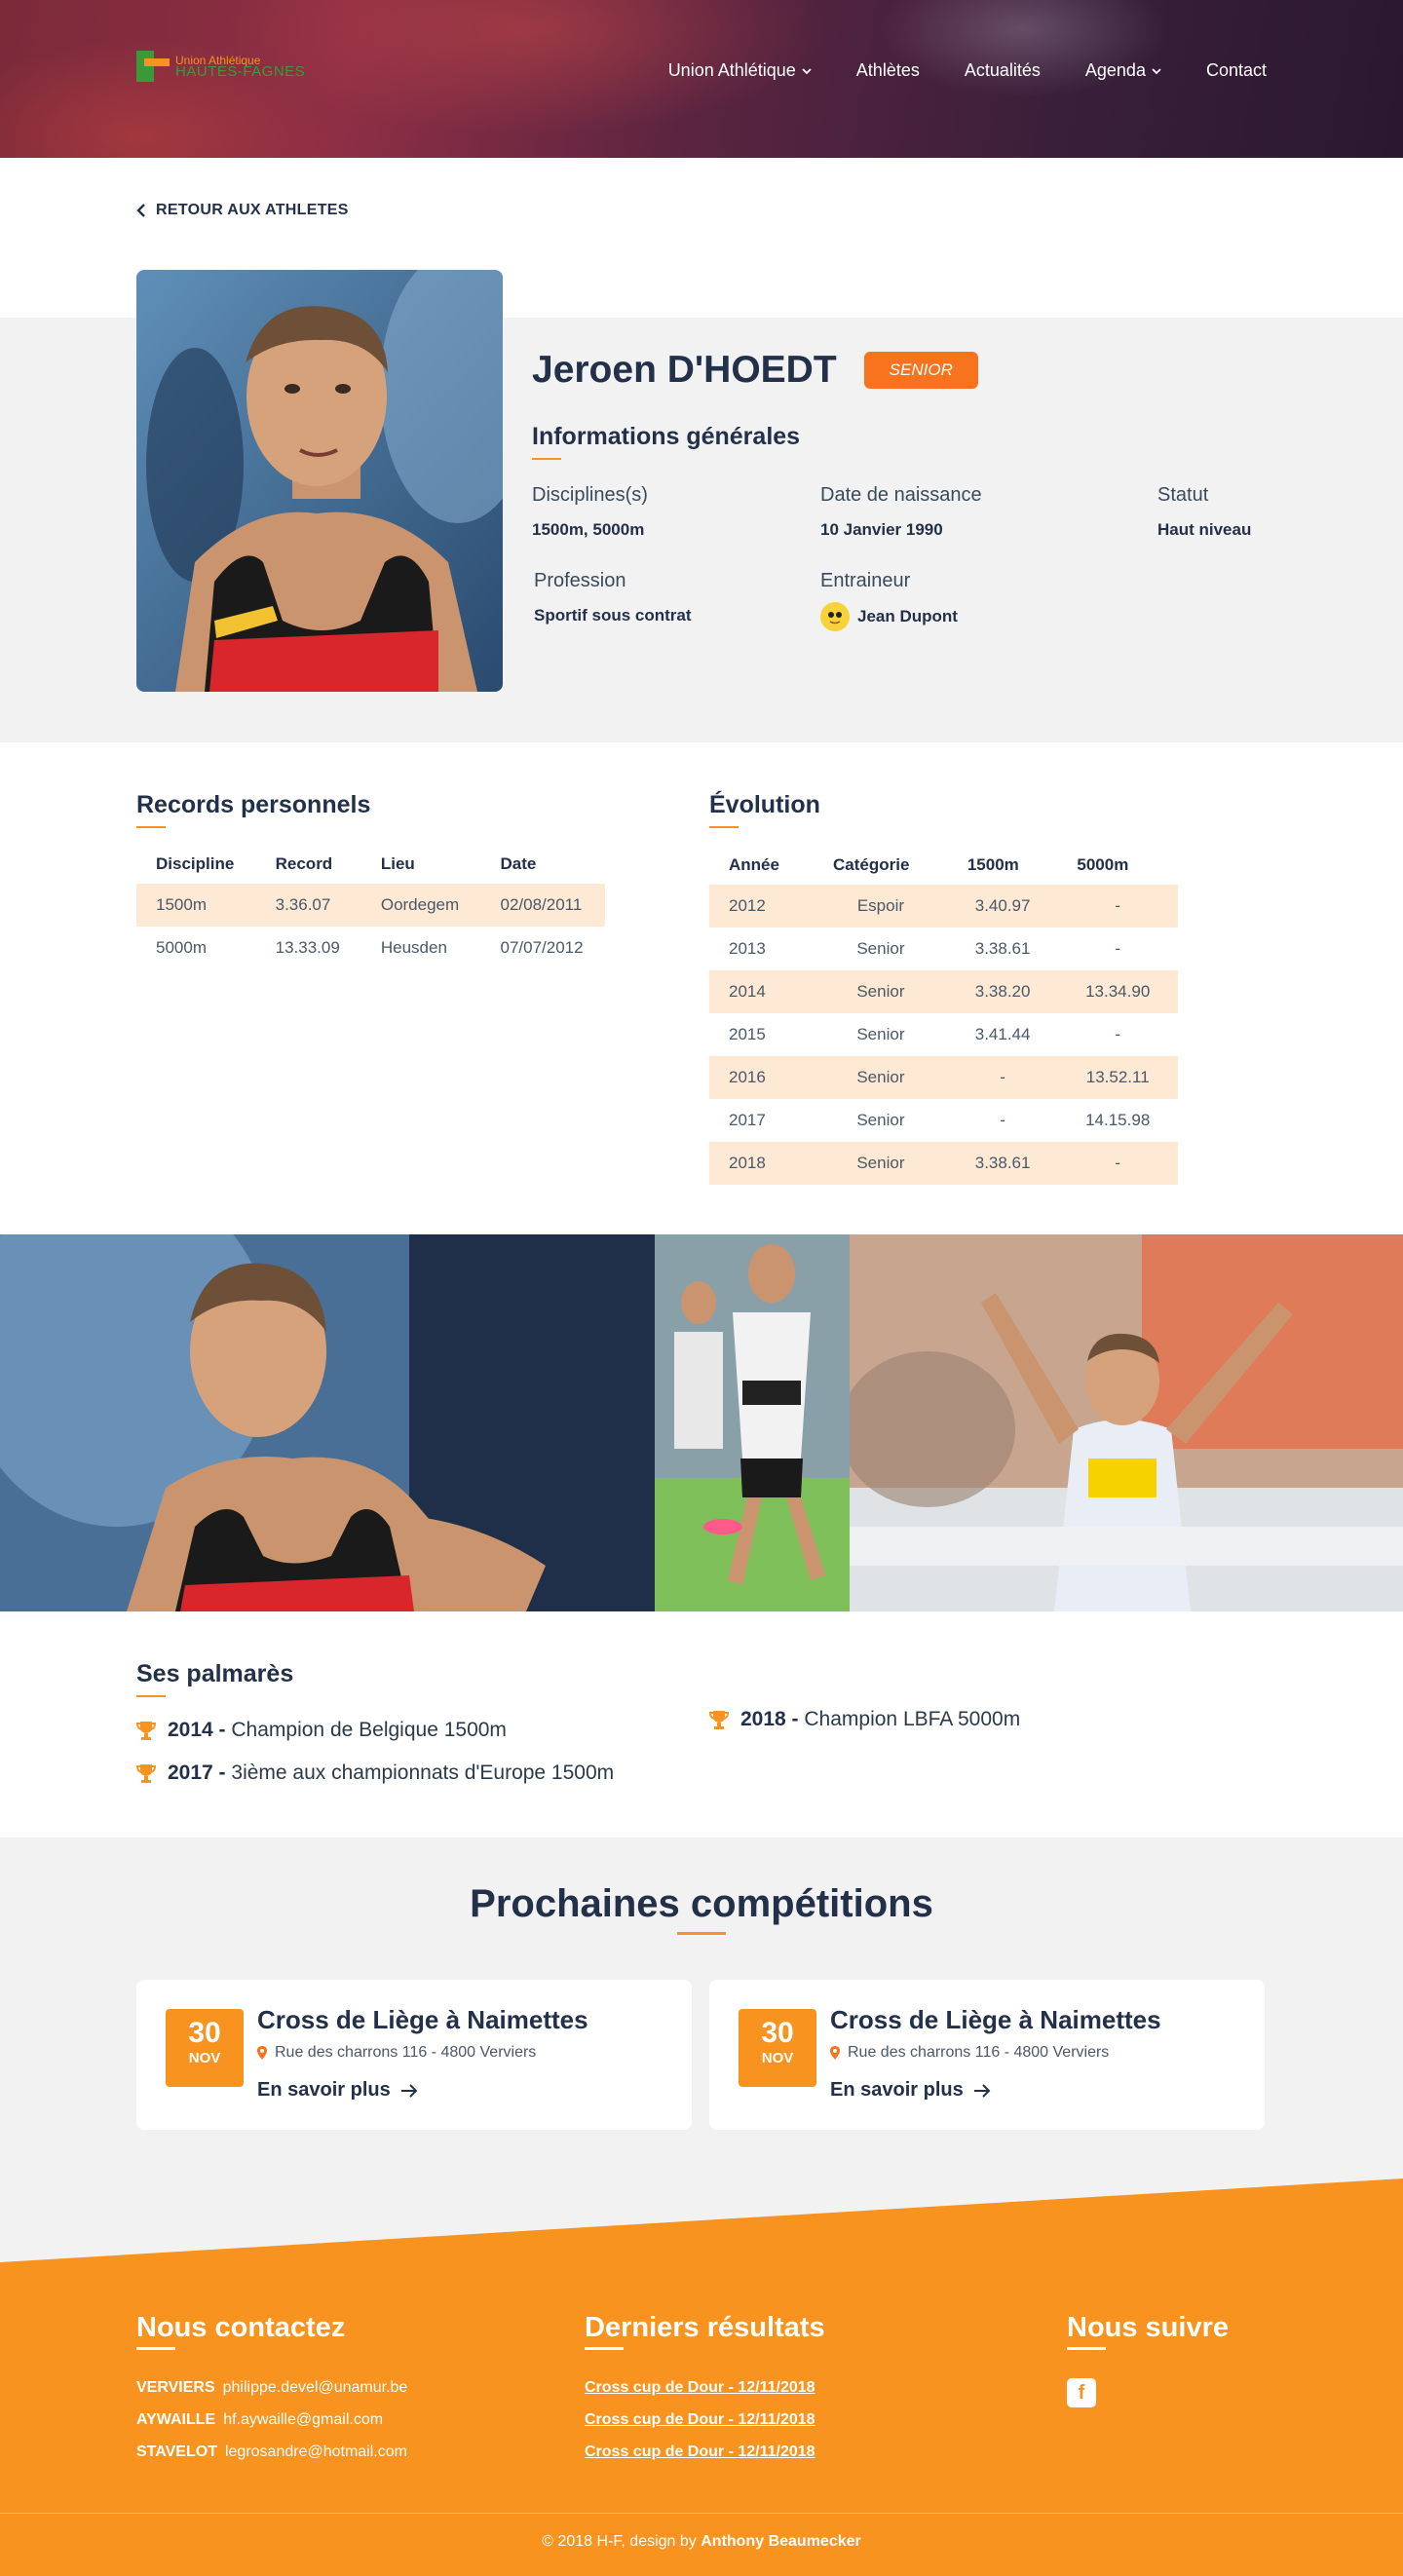  I want to click on table-cell: 13.34.90, so click(1117, 991).